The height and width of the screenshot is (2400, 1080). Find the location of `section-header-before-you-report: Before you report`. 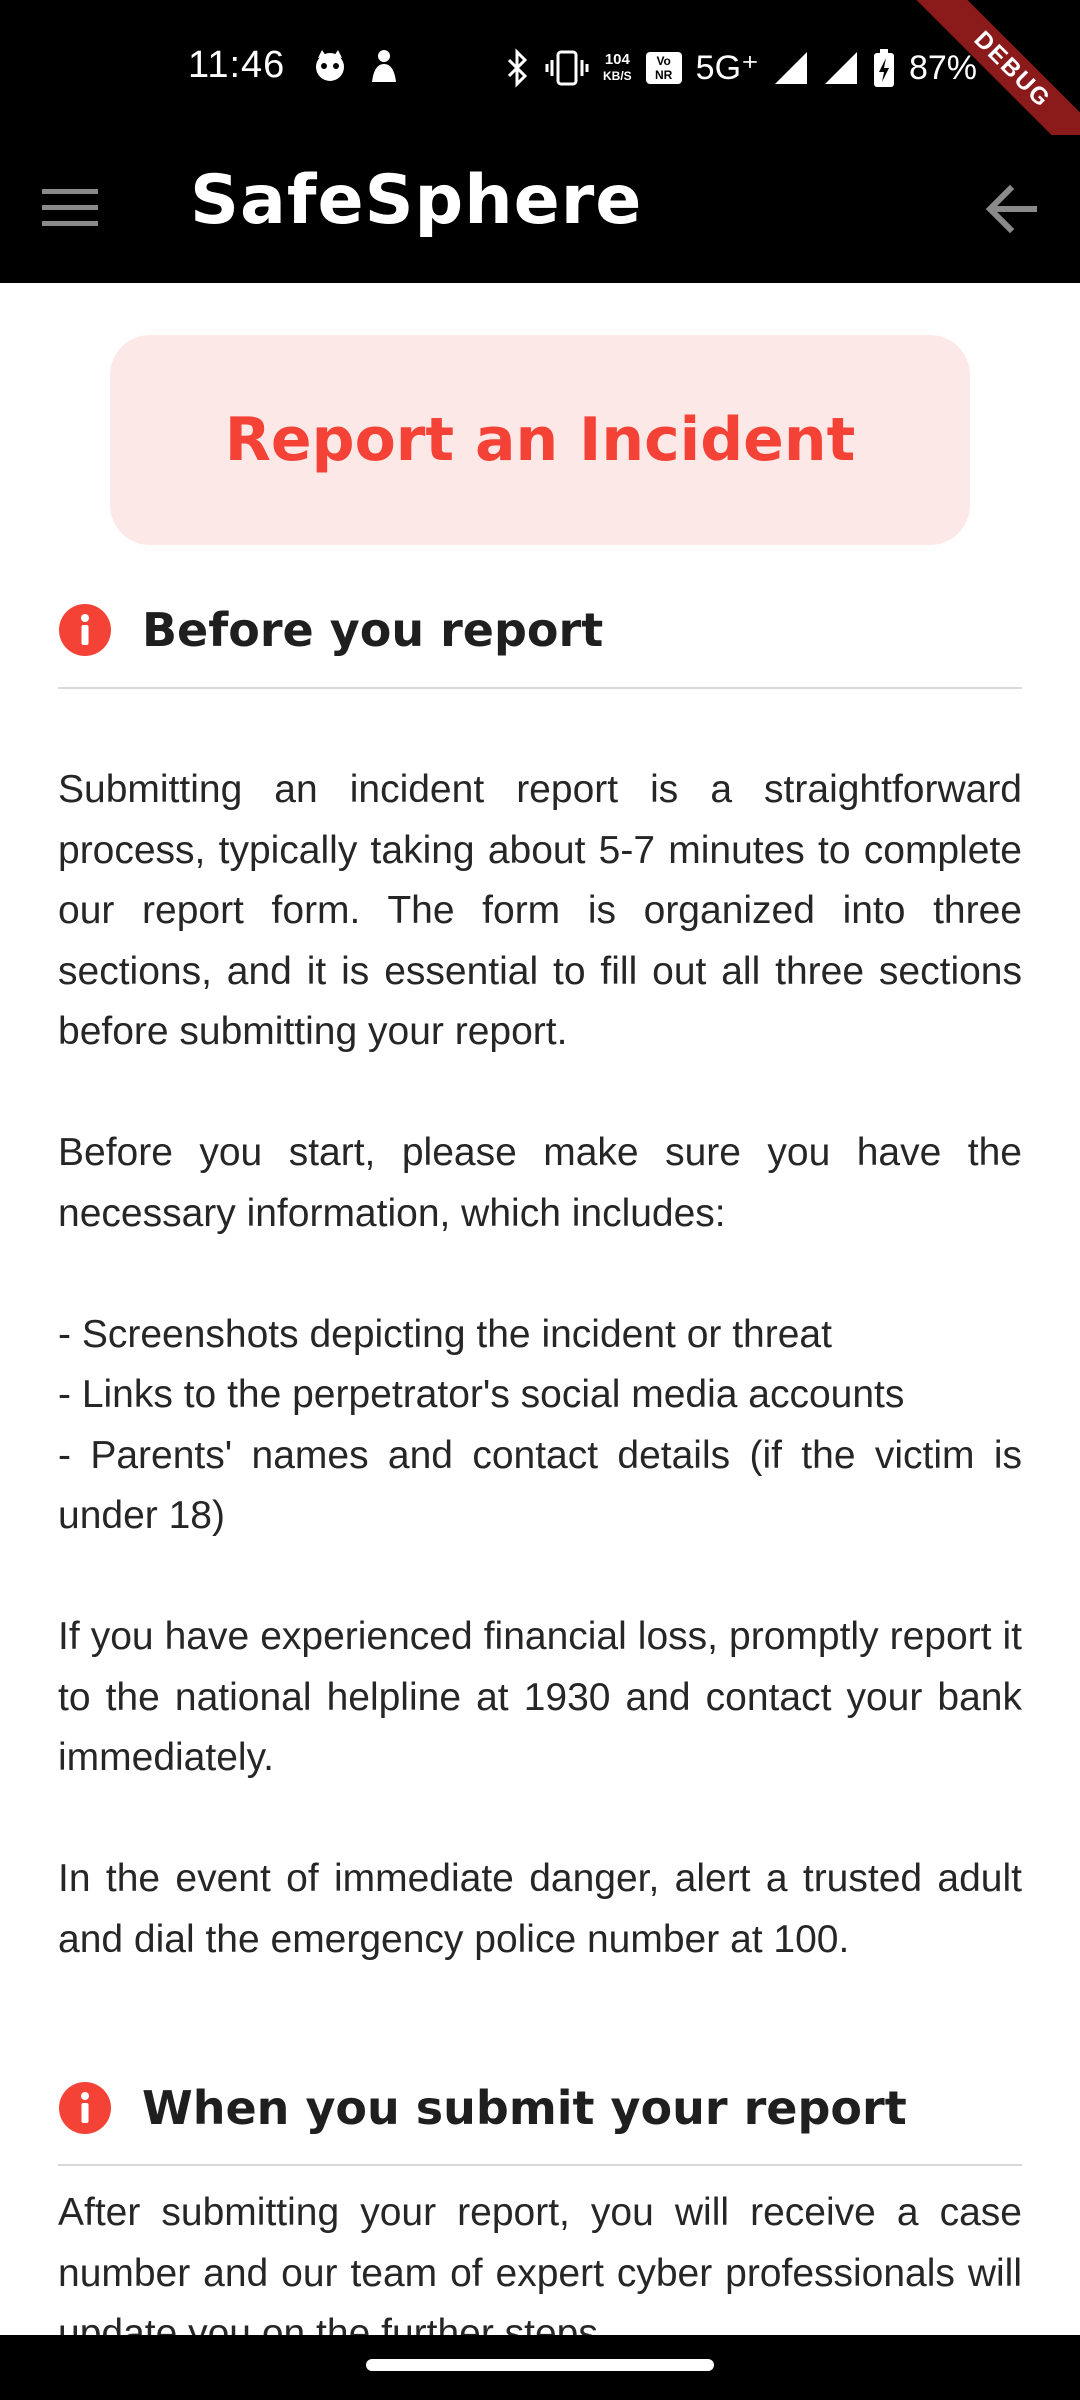

section-header-before-you-report: Before you report is located at coordinates (540, 630).